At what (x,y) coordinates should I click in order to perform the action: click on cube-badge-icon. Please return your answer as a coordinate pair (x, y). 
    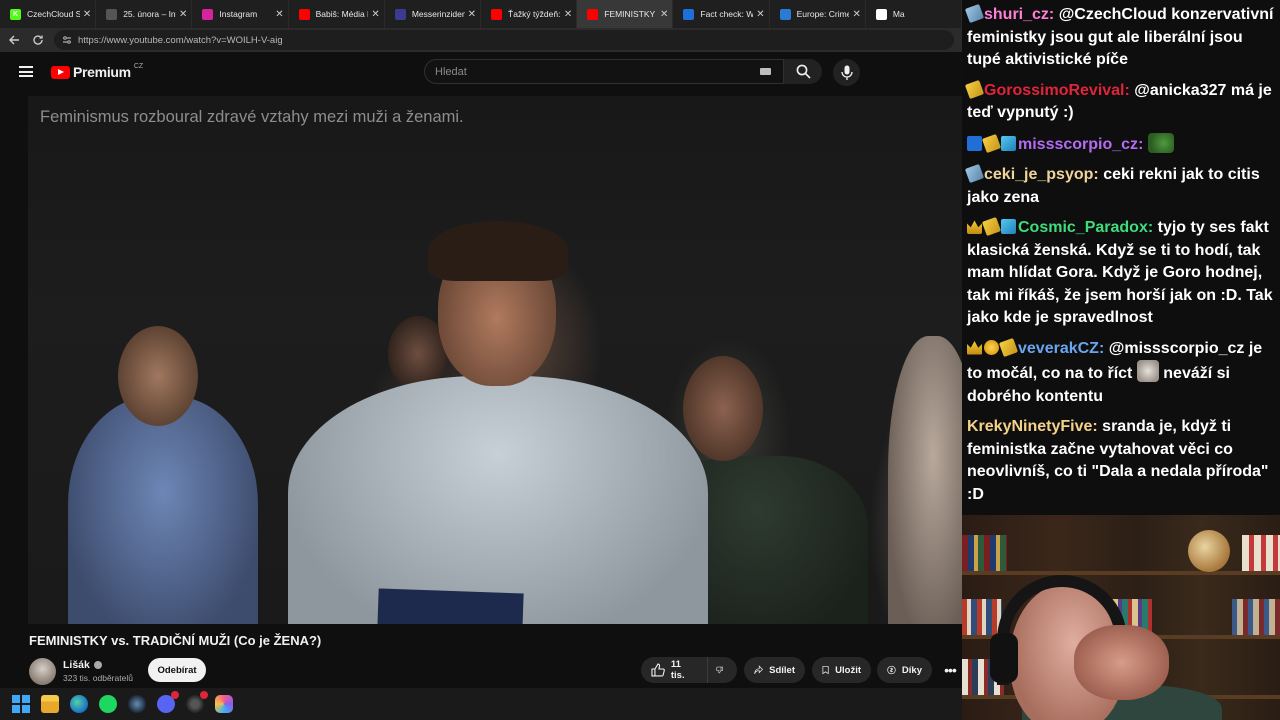
    Looking at the image, I should click on (1008, 143).